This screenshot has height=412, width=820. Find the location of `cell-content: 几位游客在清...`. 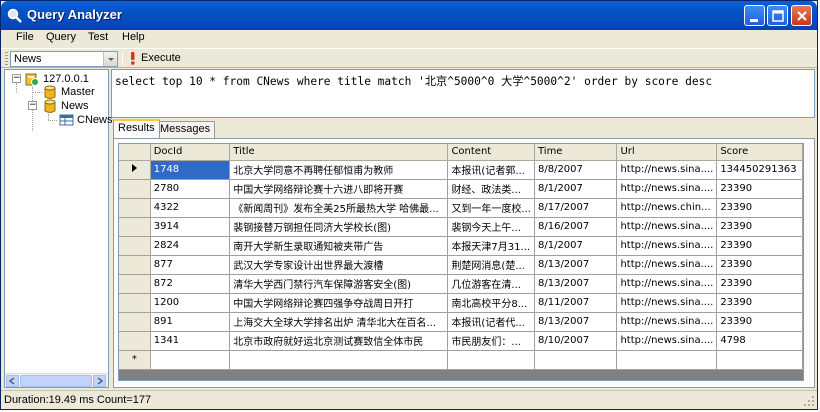

cell-content: 几位游客在清... is located at coordinates (491, 284).